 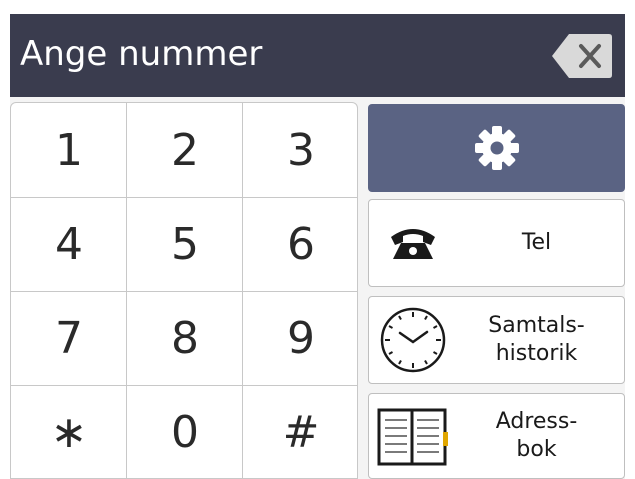 What do you see at coordinates (300, 338) in the screenshot?
I see `key-9: 9` at bounding box center [300, 338].